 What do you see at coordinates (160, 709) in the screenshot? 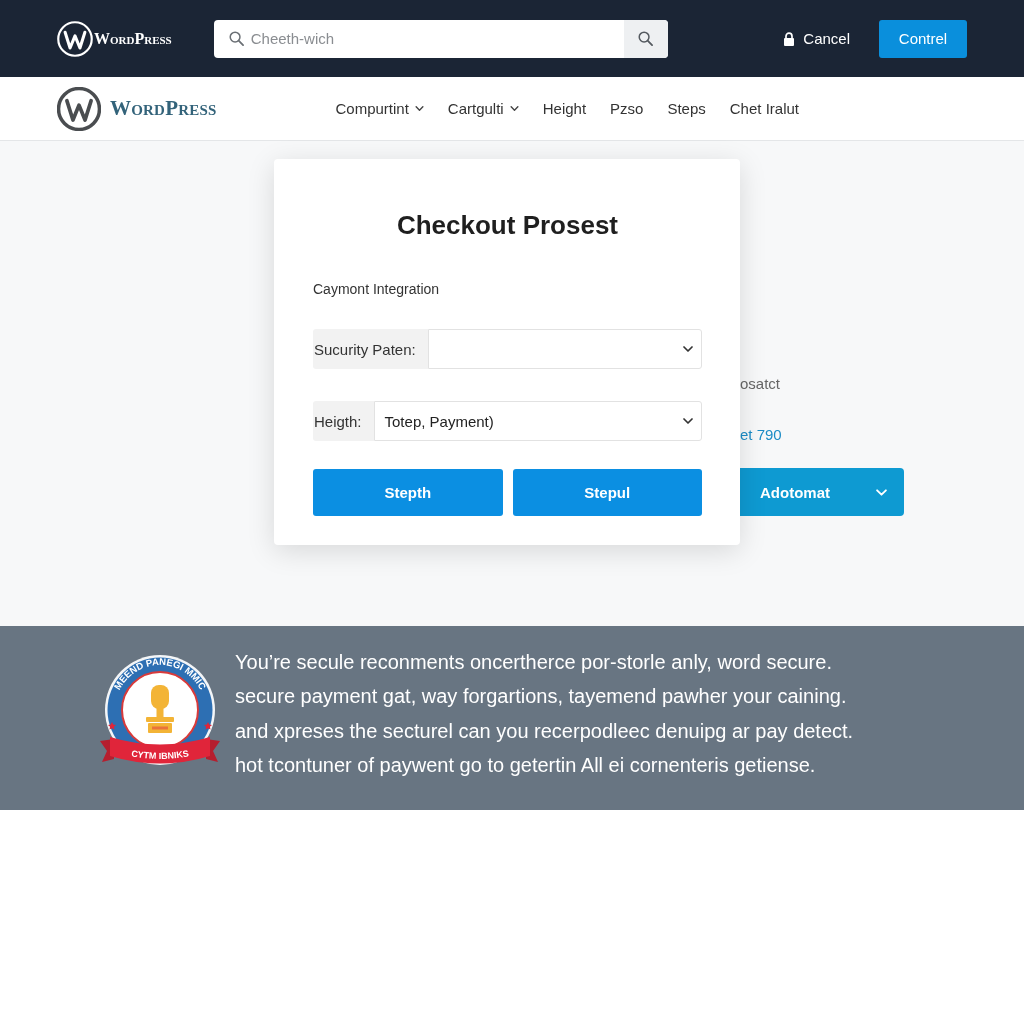
I see `stamp-icon` at bounding box center [160, 709].